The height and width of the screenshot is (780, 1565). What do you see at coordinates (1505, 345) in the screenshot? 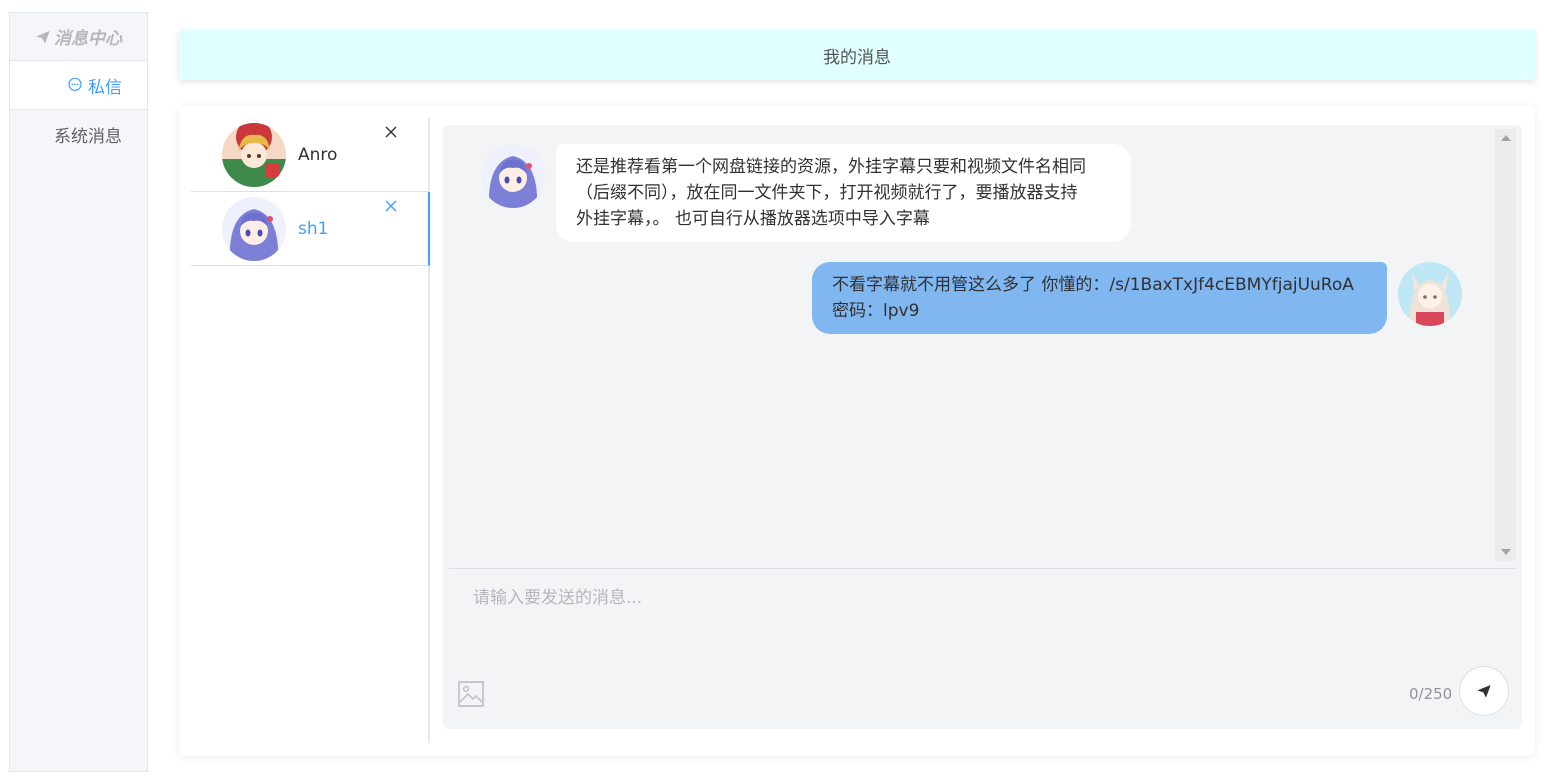
I see `chat-scrollbar` at bounding box center [1505, 345].